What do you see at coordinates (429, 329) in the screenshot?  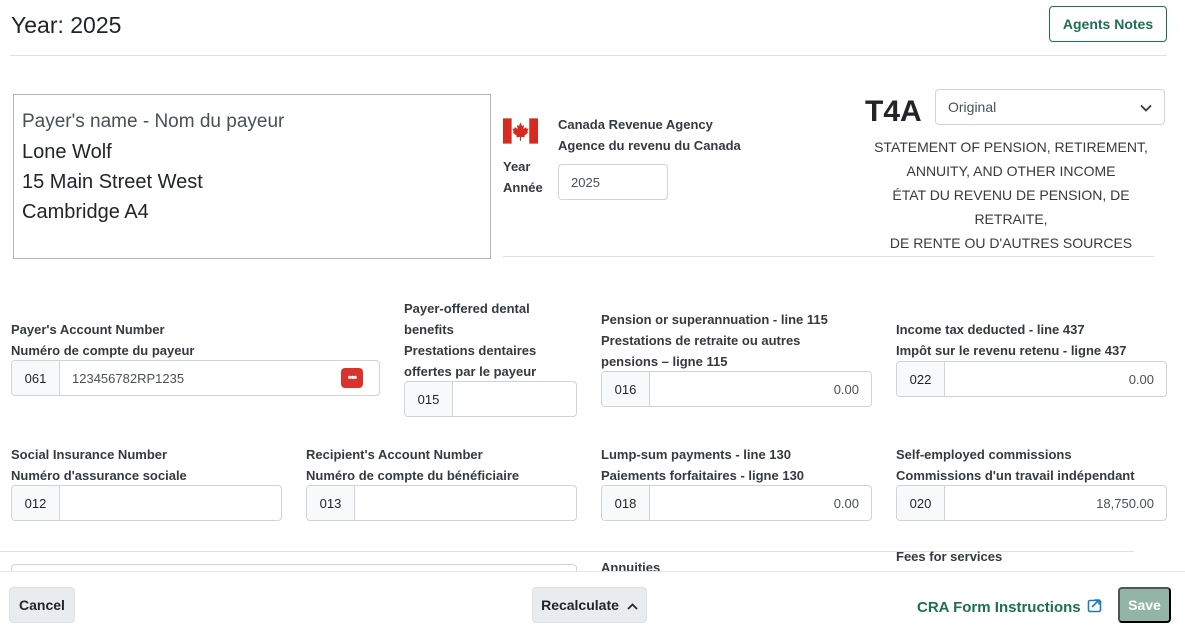 I see `field-label: benefits` at bounding box center [429, 329].